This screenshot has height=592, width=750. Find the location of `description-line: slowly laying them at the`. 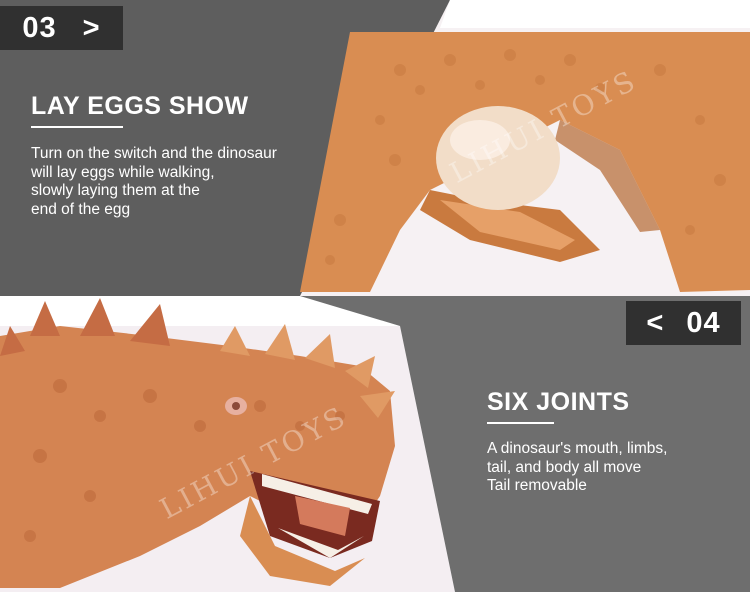

description-line: slowly laying them at the is located at coordinates (115, 190).